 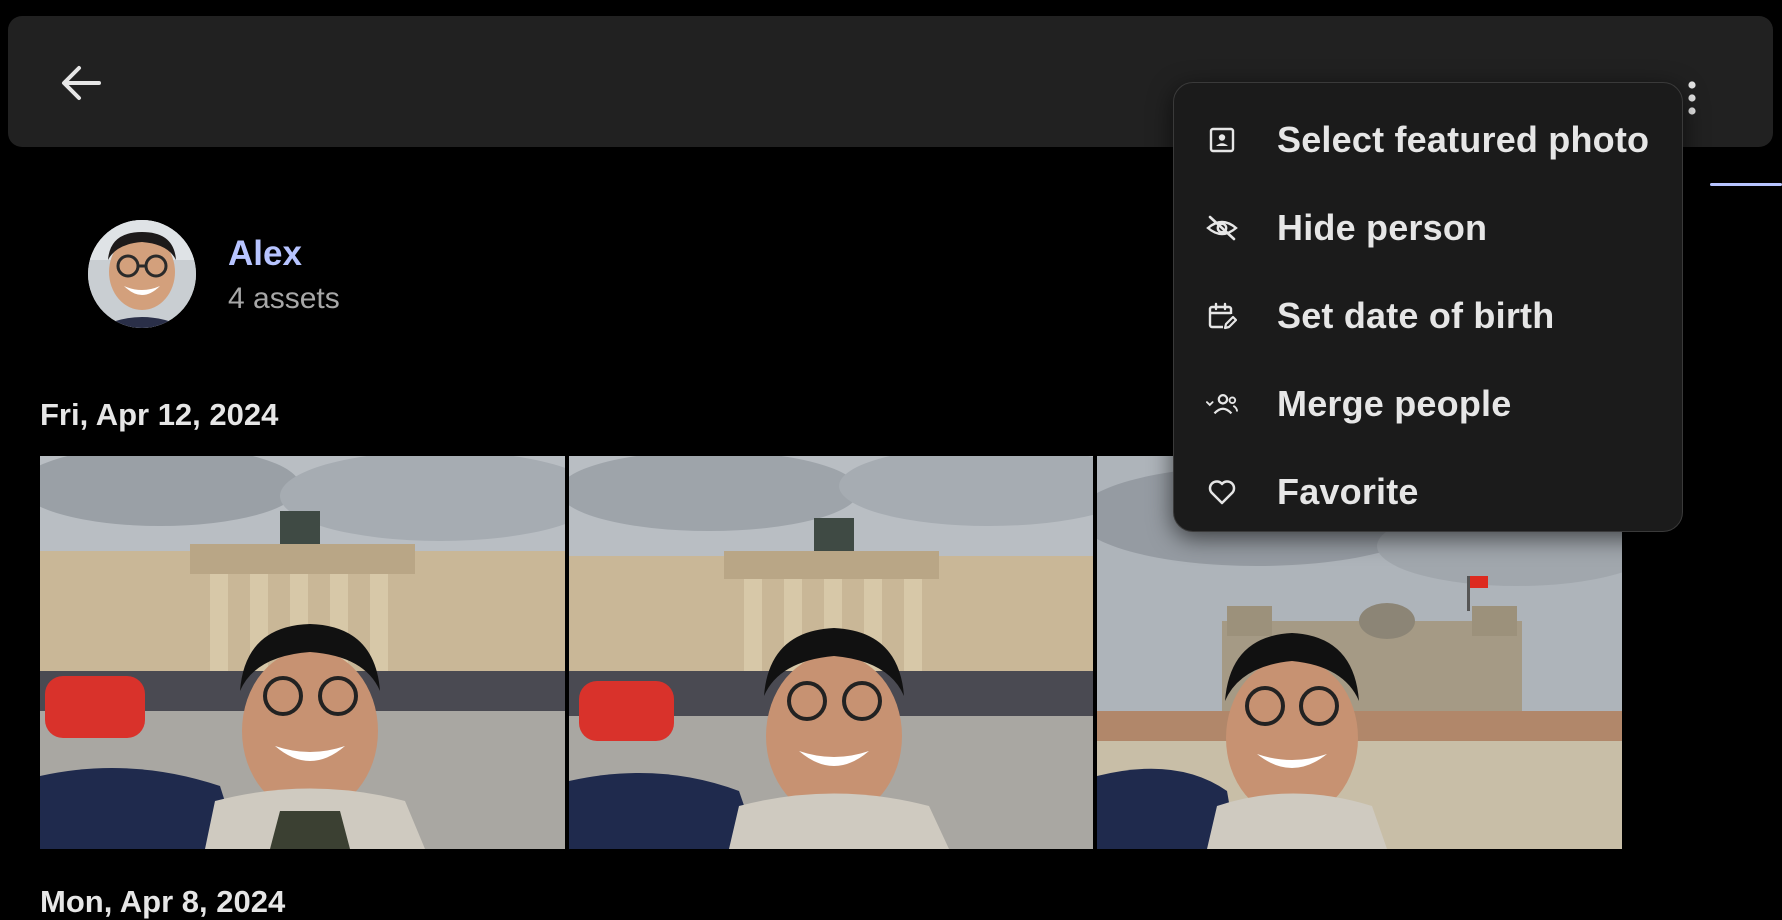 I want to click on merge-people-icon, so click(x=1222, y=404).